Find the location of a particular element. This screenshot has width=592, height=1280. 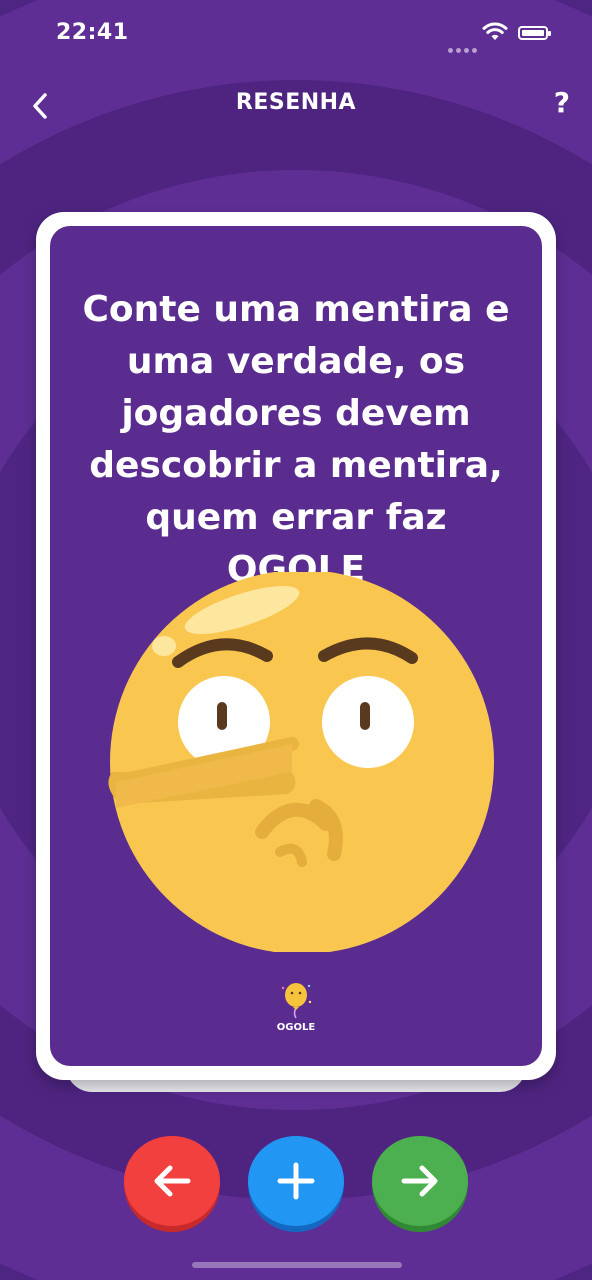

brand-logo: OGOLE is located at coordinates (296, 1006).